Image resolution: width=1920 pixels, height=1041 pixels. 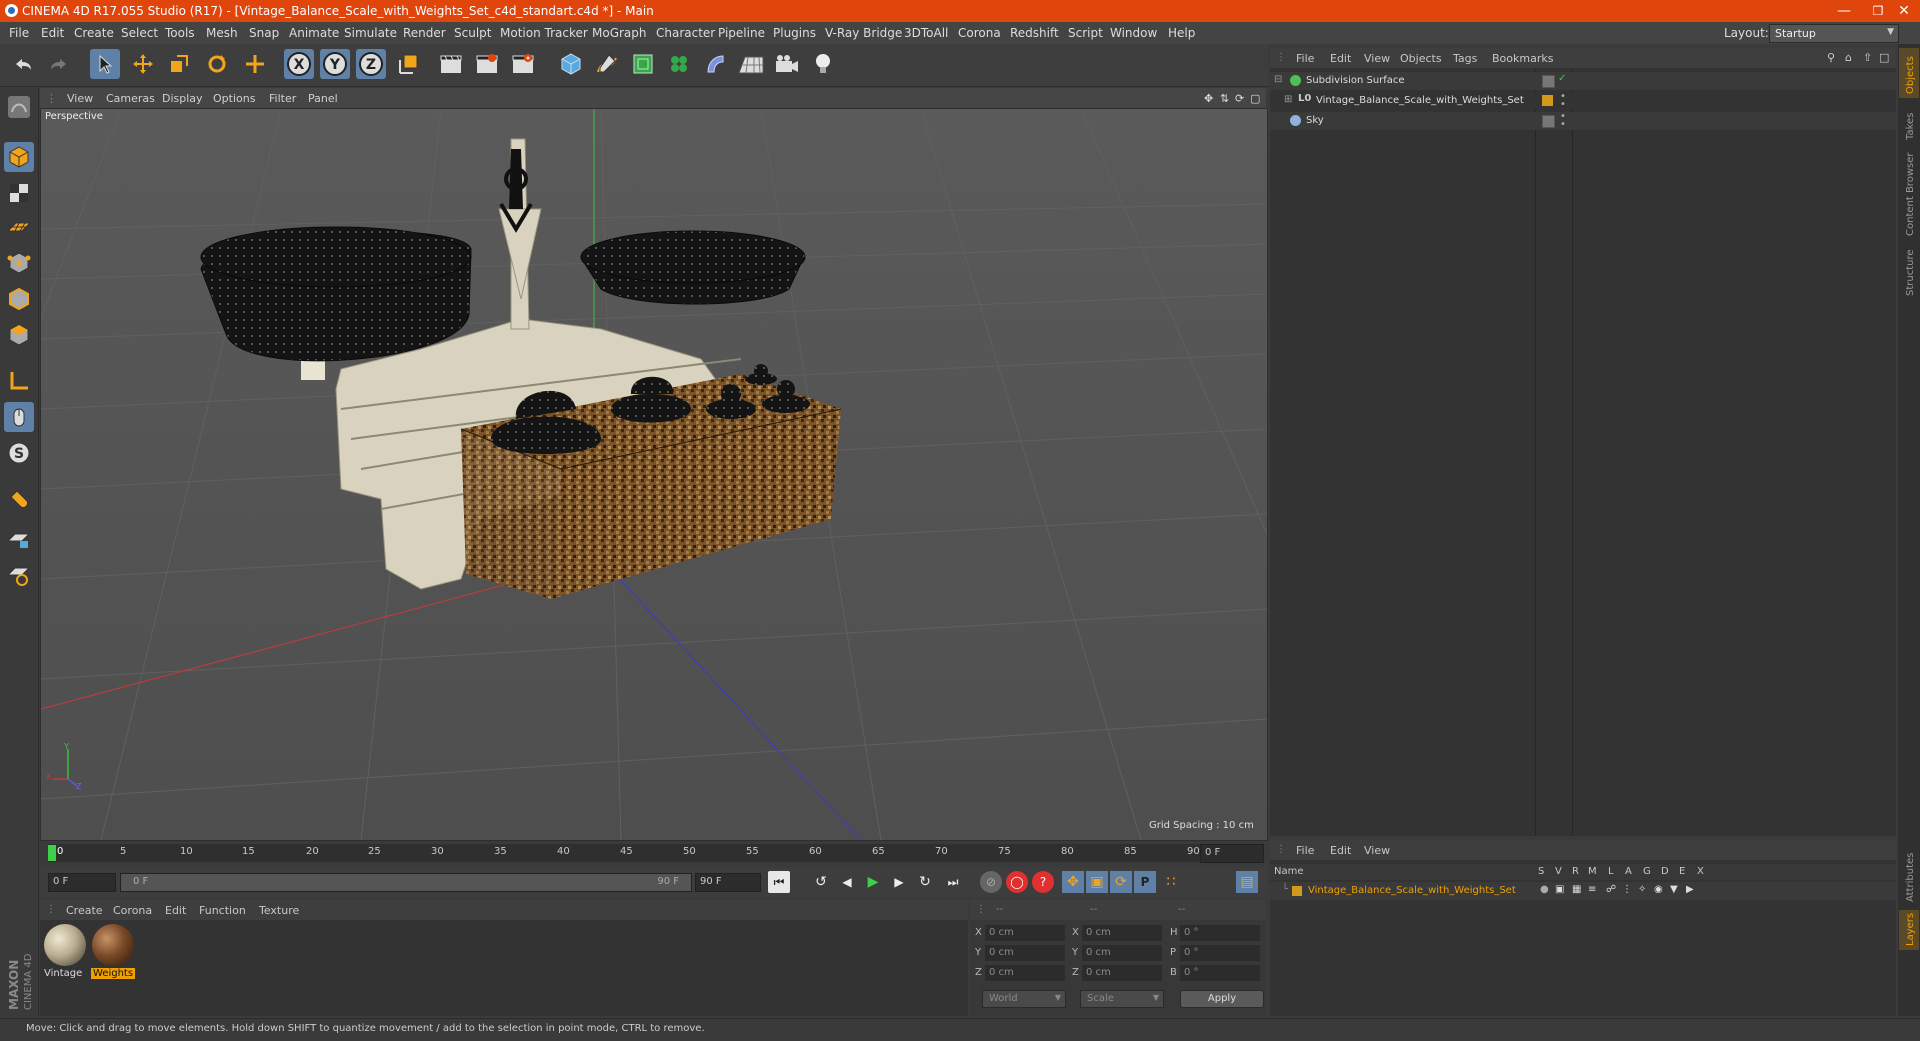 What do you see at coordinates (1224, 98) in the screenshot?
I see `viewport-zoom-icon: ⇅` at bounding box center [1224, 98].